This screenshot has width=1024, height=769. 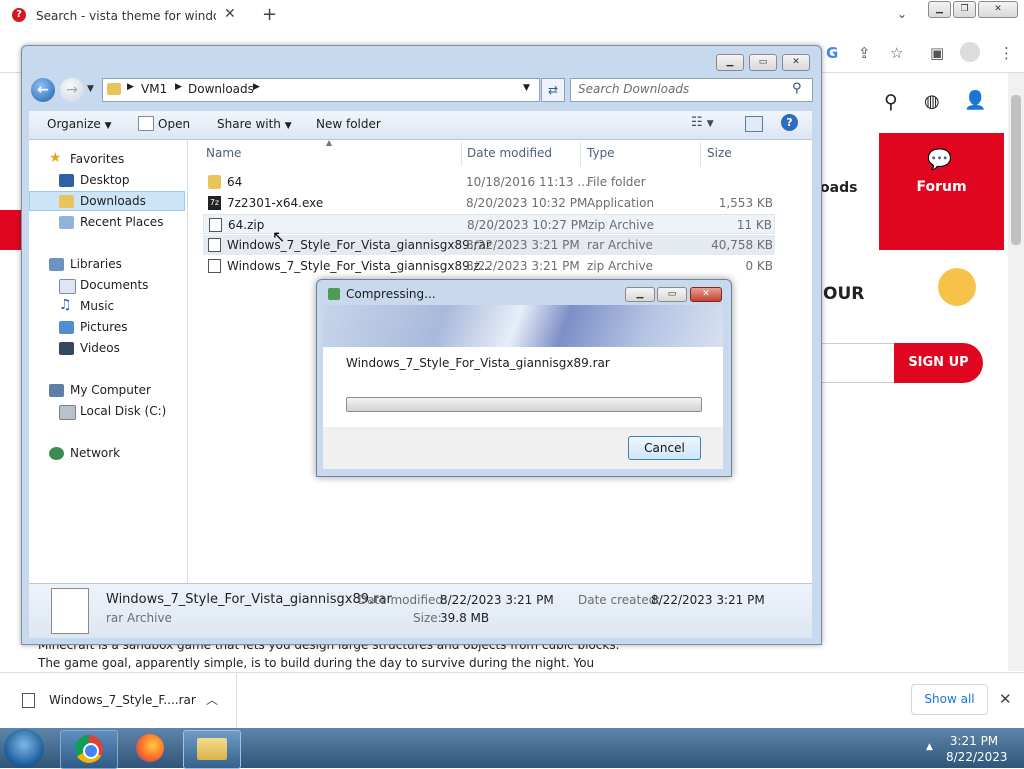 What do you see at coordinates (763, 62) in the screenshot?
I see `explorer-maximize-button: ▭` at bounding box center [763, 62].